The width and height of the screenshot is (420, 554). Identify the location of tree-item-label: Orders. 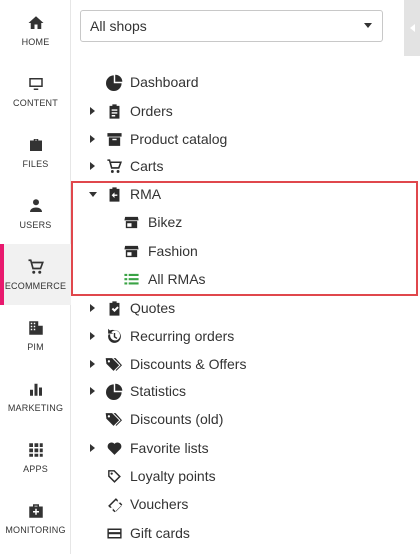
(151, 111).